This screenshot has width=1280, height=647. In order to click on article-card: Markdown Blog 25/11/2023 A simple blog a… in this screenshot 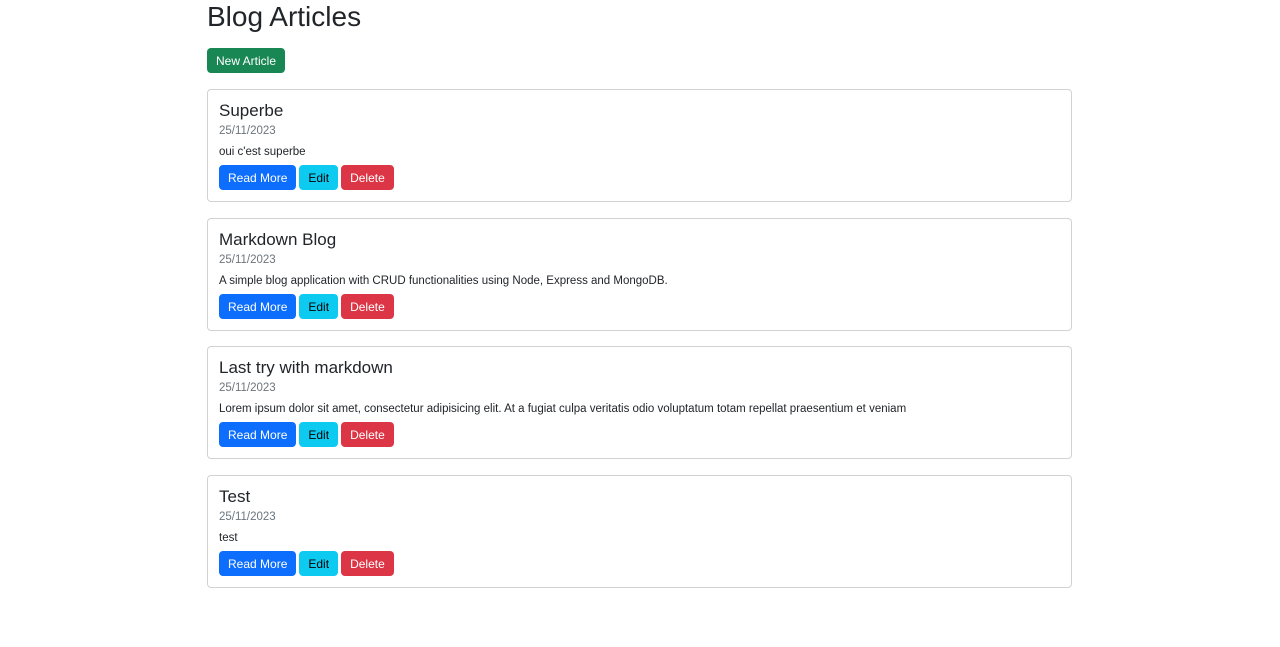, I will do `click(639, 274)`.